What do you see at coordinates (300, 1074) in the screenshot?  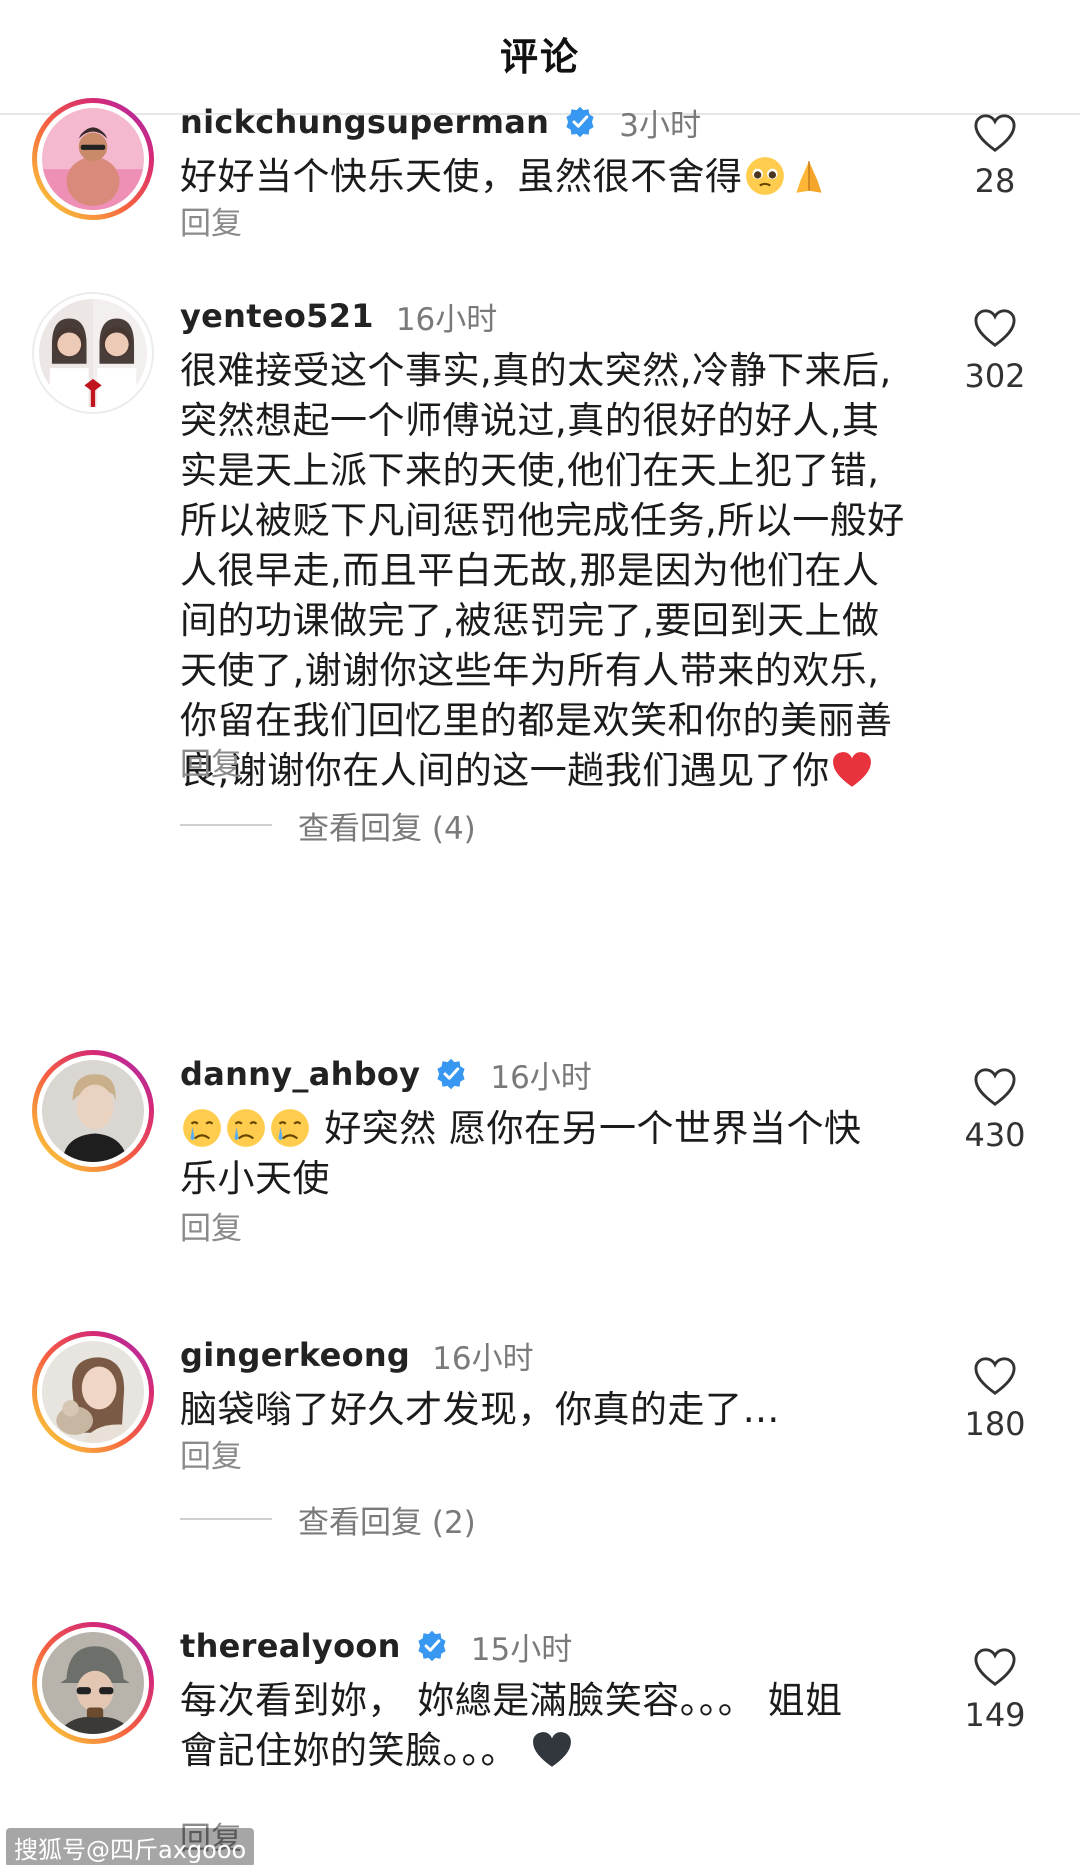 I see `username: danny_ahboy` at bounding box center [300, 1074].